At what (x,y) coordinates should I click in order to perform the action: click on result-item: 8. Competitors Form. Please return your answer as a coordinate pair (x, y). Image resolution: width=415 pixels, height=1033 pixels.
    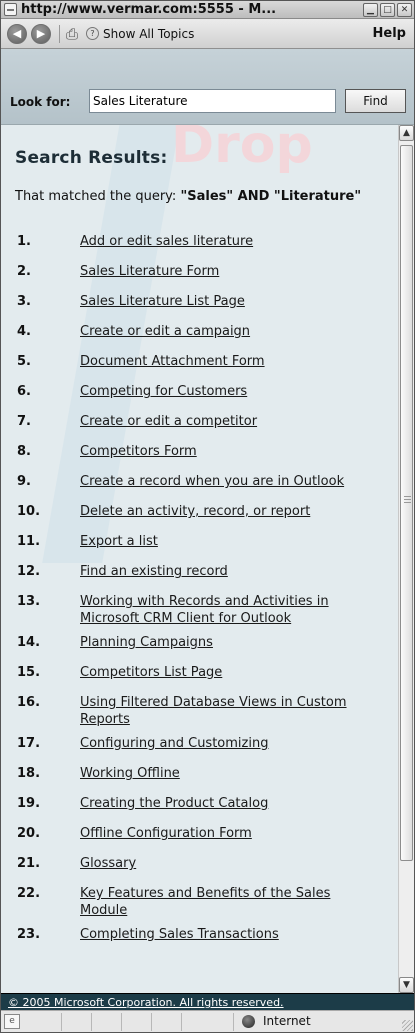
    Looking at the image, I should click on (199, 458).